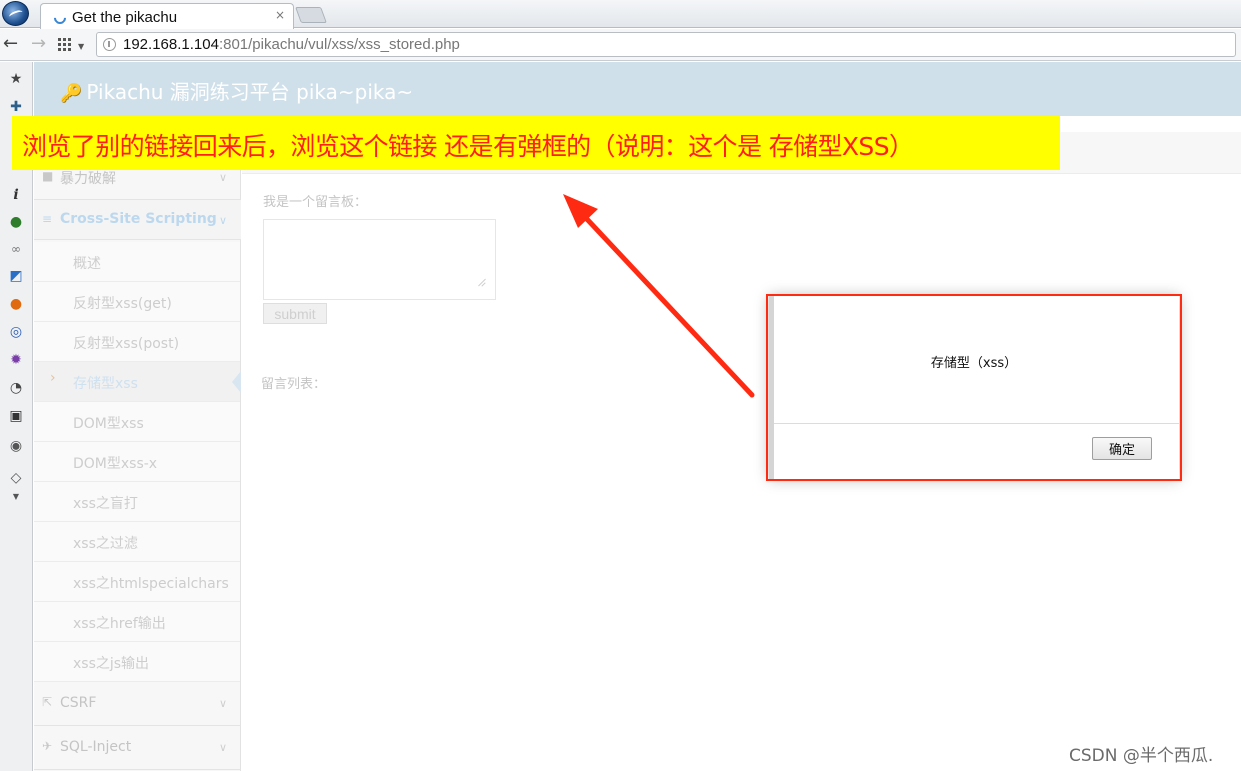 The image size is (1241, 771). I want to click on sidebar-item-overview: 概述, so click(137, 262).